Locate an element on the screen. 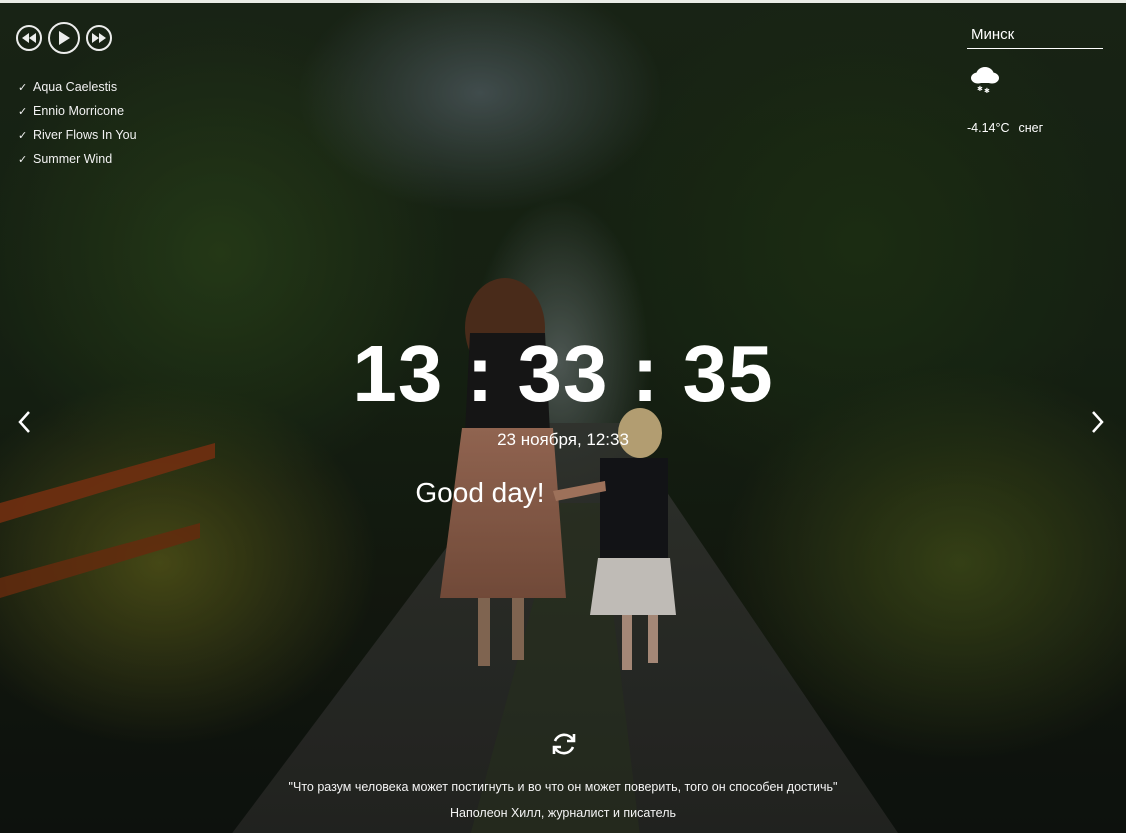 The width and height of the screenshot is (1126, 833). snow-cloud-icon: ✱ ✱ is located at coordinates (985, 81).